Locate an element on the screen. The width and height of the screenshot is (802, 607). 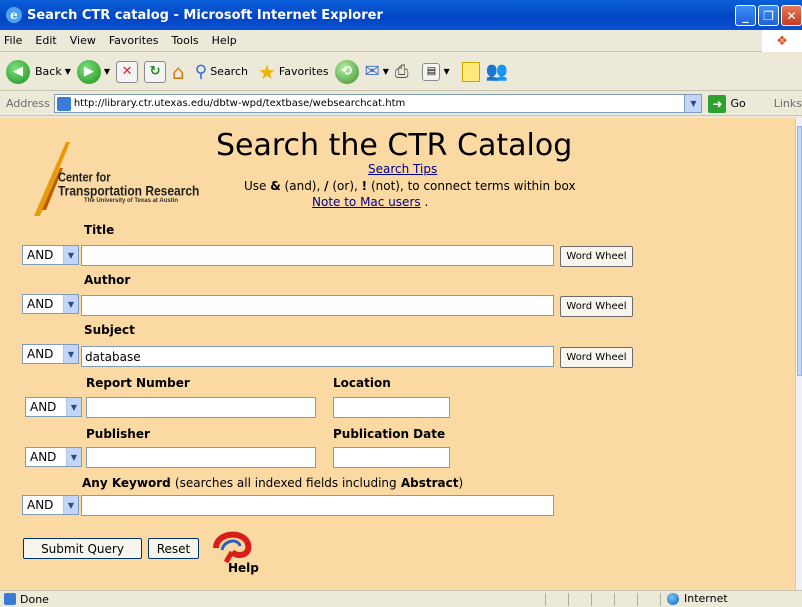
back-arrow-icon: ◀ is located at coordinates (18, 71).